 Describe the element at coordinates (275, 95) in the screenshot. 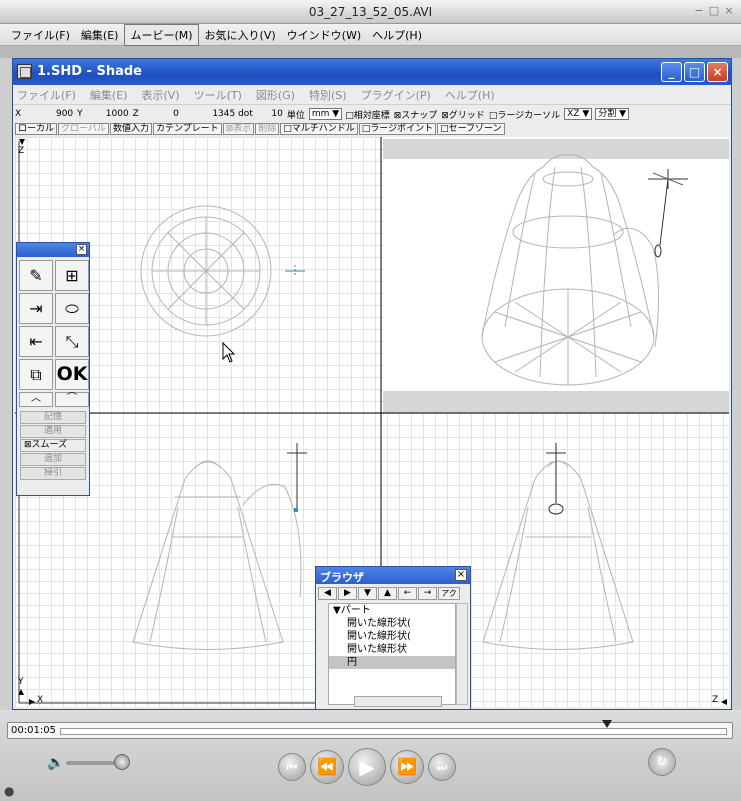

I see `shade-menu-shape: 図形(G)` at that location.